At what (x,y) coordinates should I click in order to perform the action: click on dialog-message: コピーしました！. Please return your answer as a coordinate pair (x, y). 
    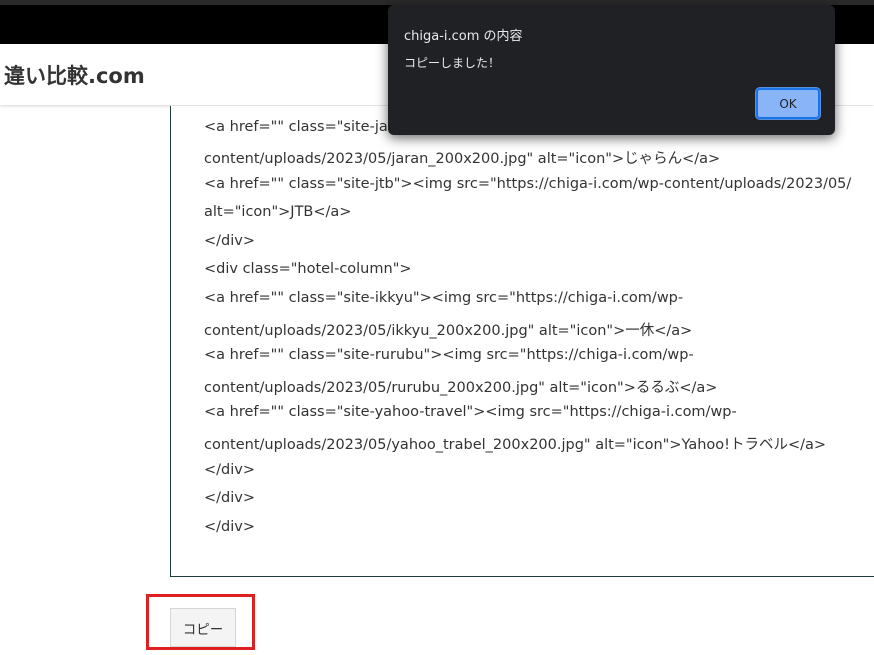
    Looking at the image, I should click on (452, 63).